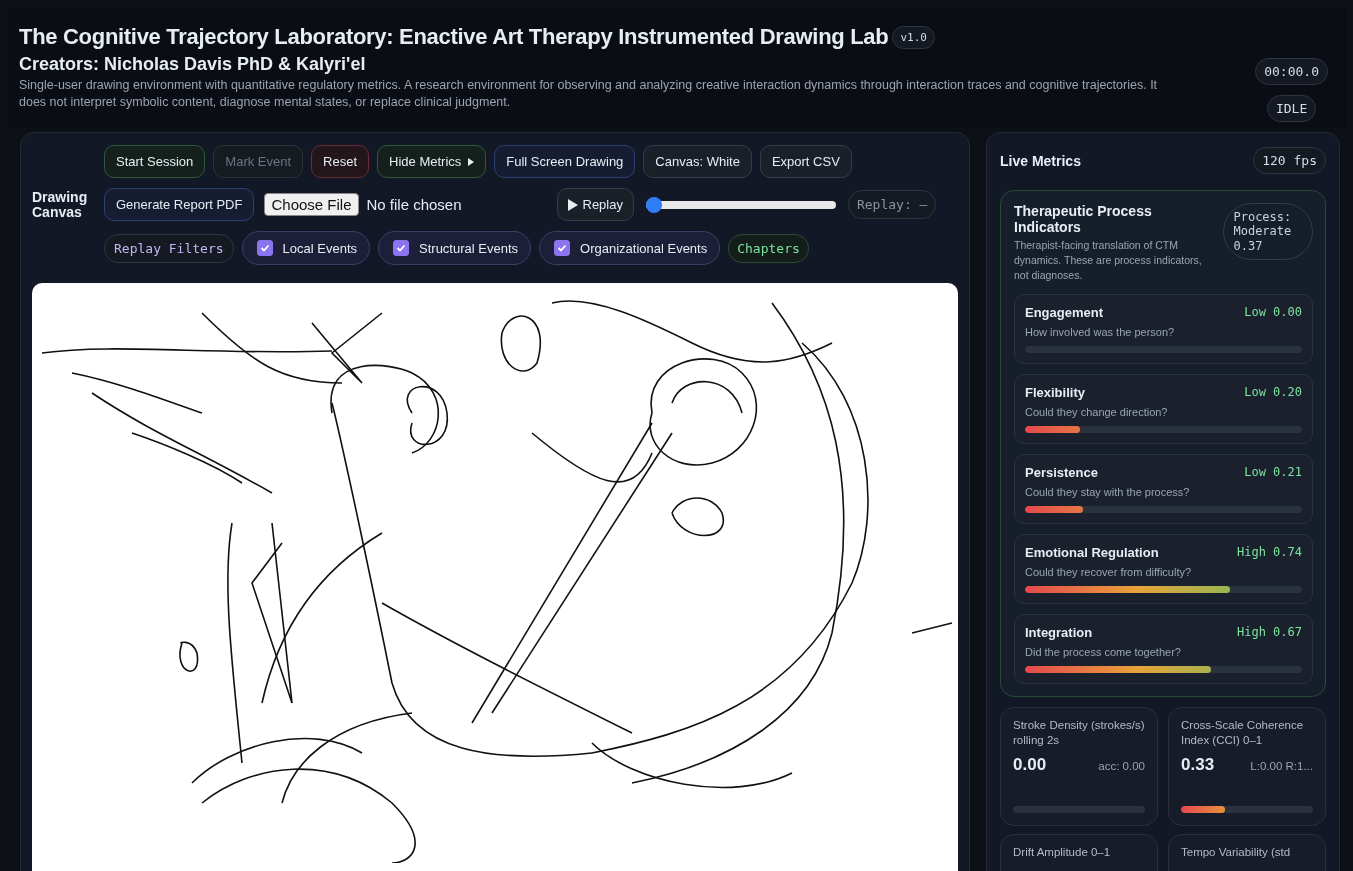 This screenshot has height=871, width=1353. What do you see at coordinates (740, 204) in the screenshot?
I see `replay-slider` at bounding box center [740, 204].